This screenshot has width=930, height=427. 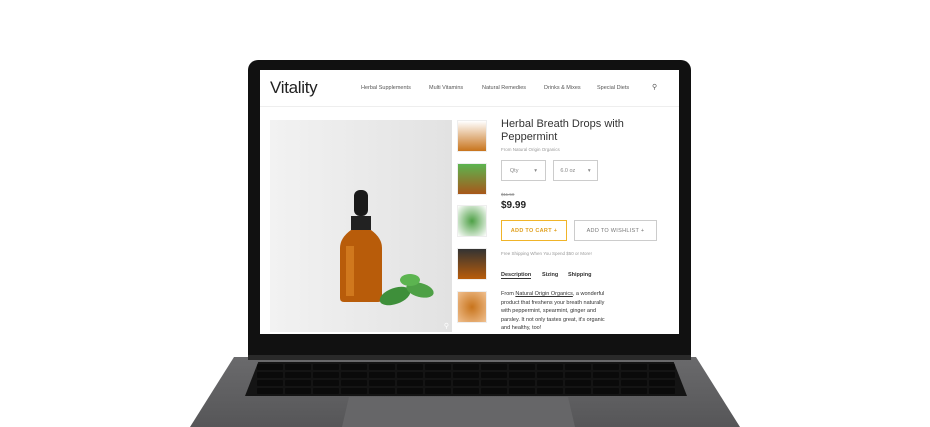 What do you see at coordinates (406, 290) in the screenshot?
I see `mint-leaves-icon` at bounding box center [406, 290].